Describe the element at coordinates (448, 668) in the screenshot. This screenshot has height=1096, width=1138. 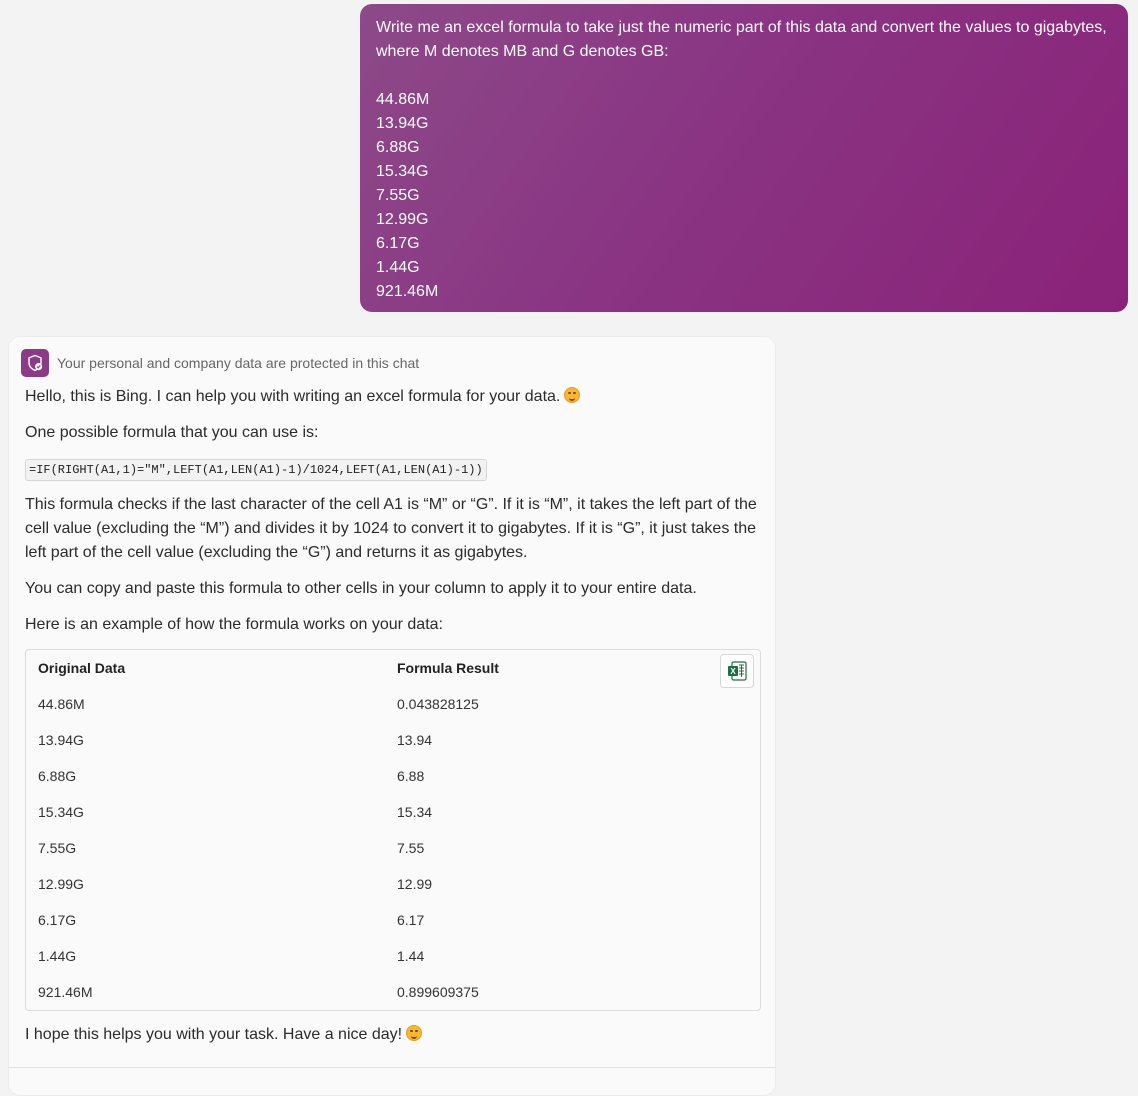
I see `column-header-result: Formula Result` at that location.